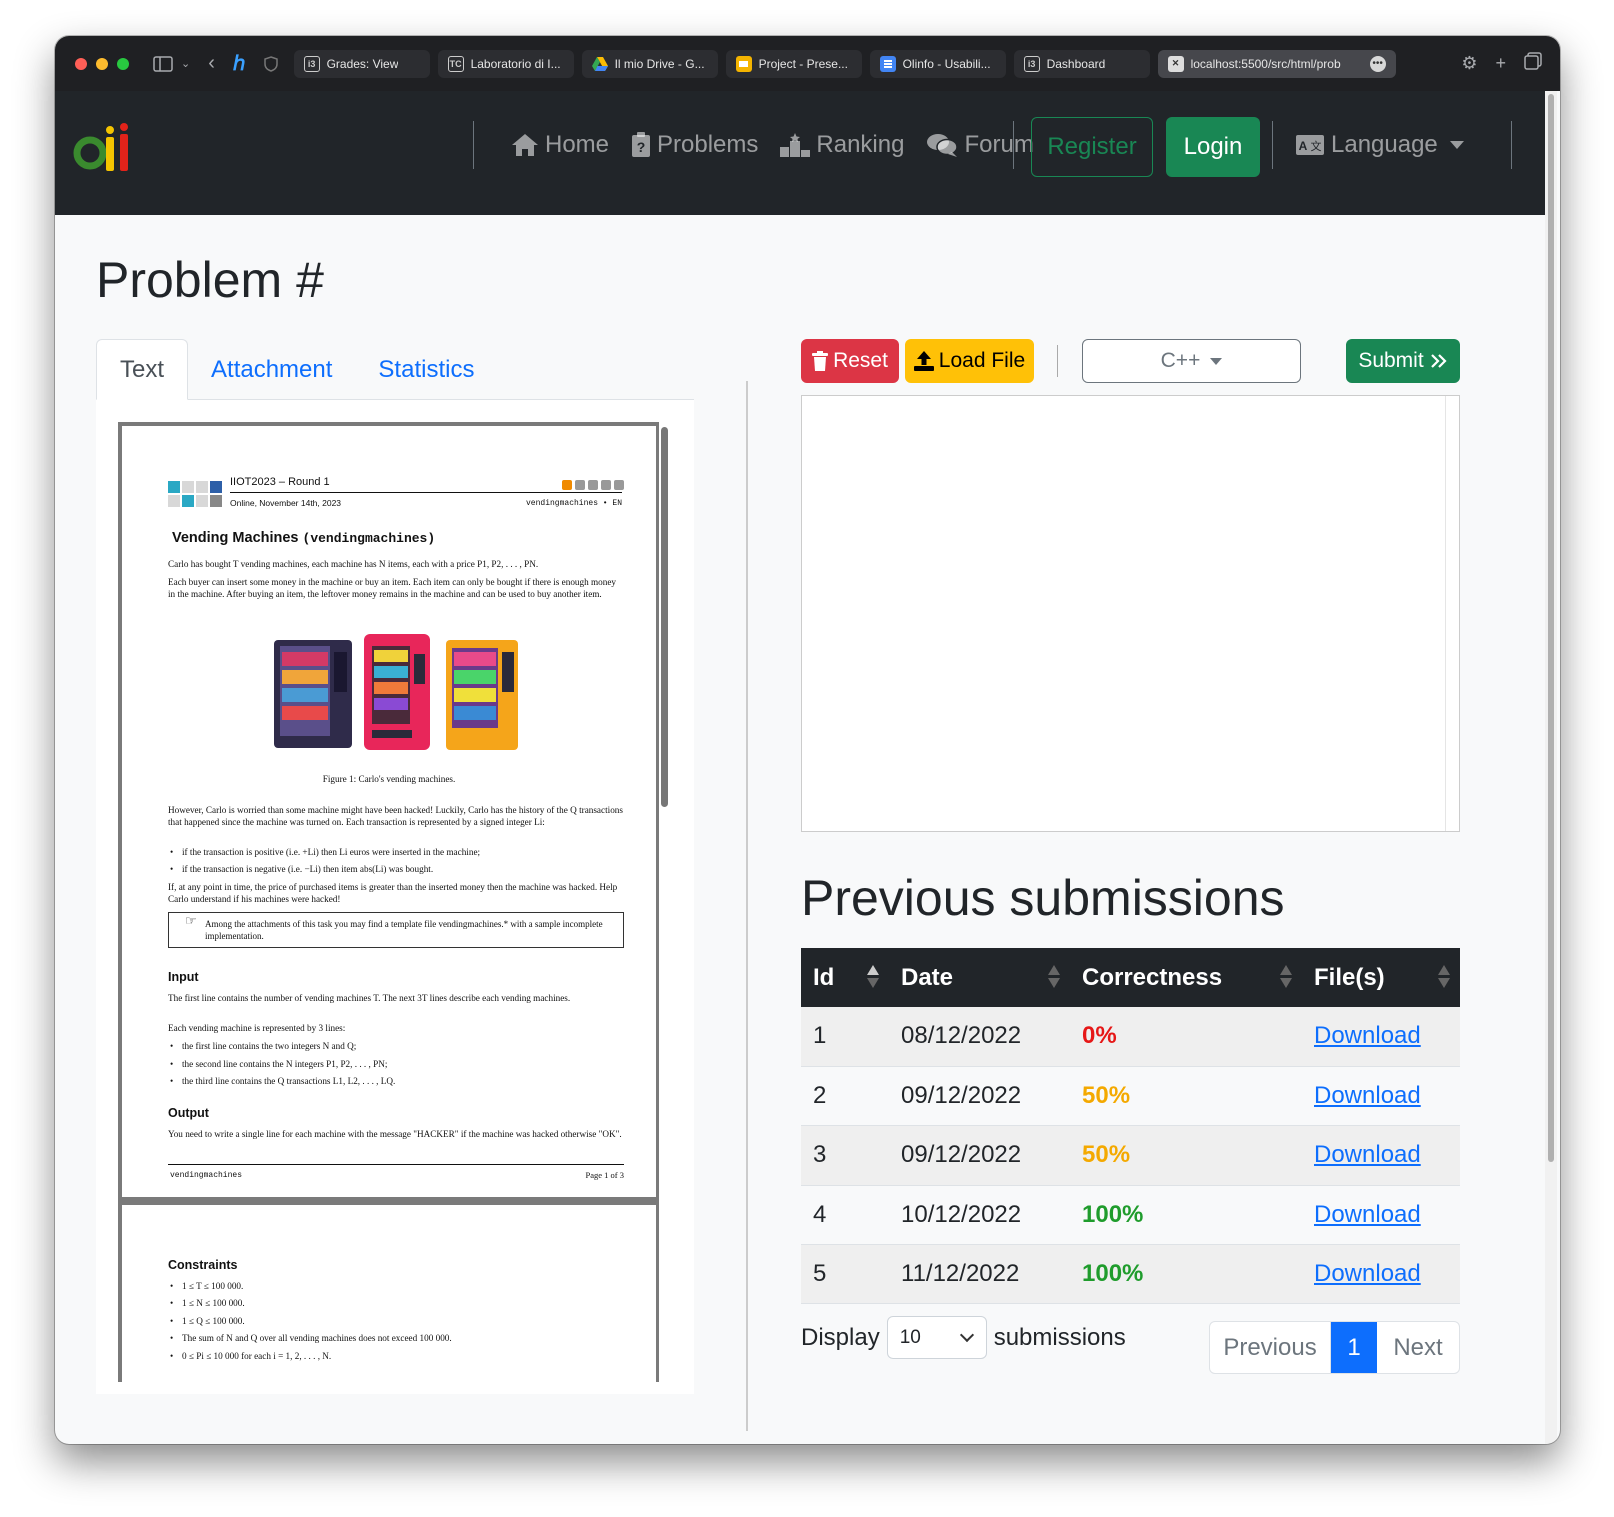 The height and width of the screenshot is (1517, 1614). Describe the element at coordinates (936, 1337) in the screenshot. I see `page-size-select: 10` at that location.